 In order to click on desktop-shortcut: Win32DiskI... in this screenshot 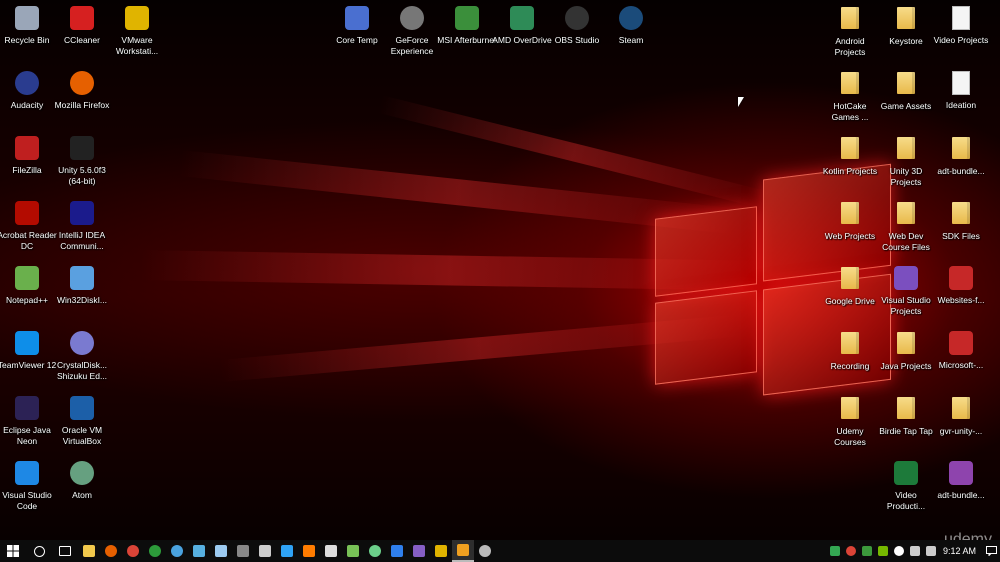, I will do `click(82, 285)`.